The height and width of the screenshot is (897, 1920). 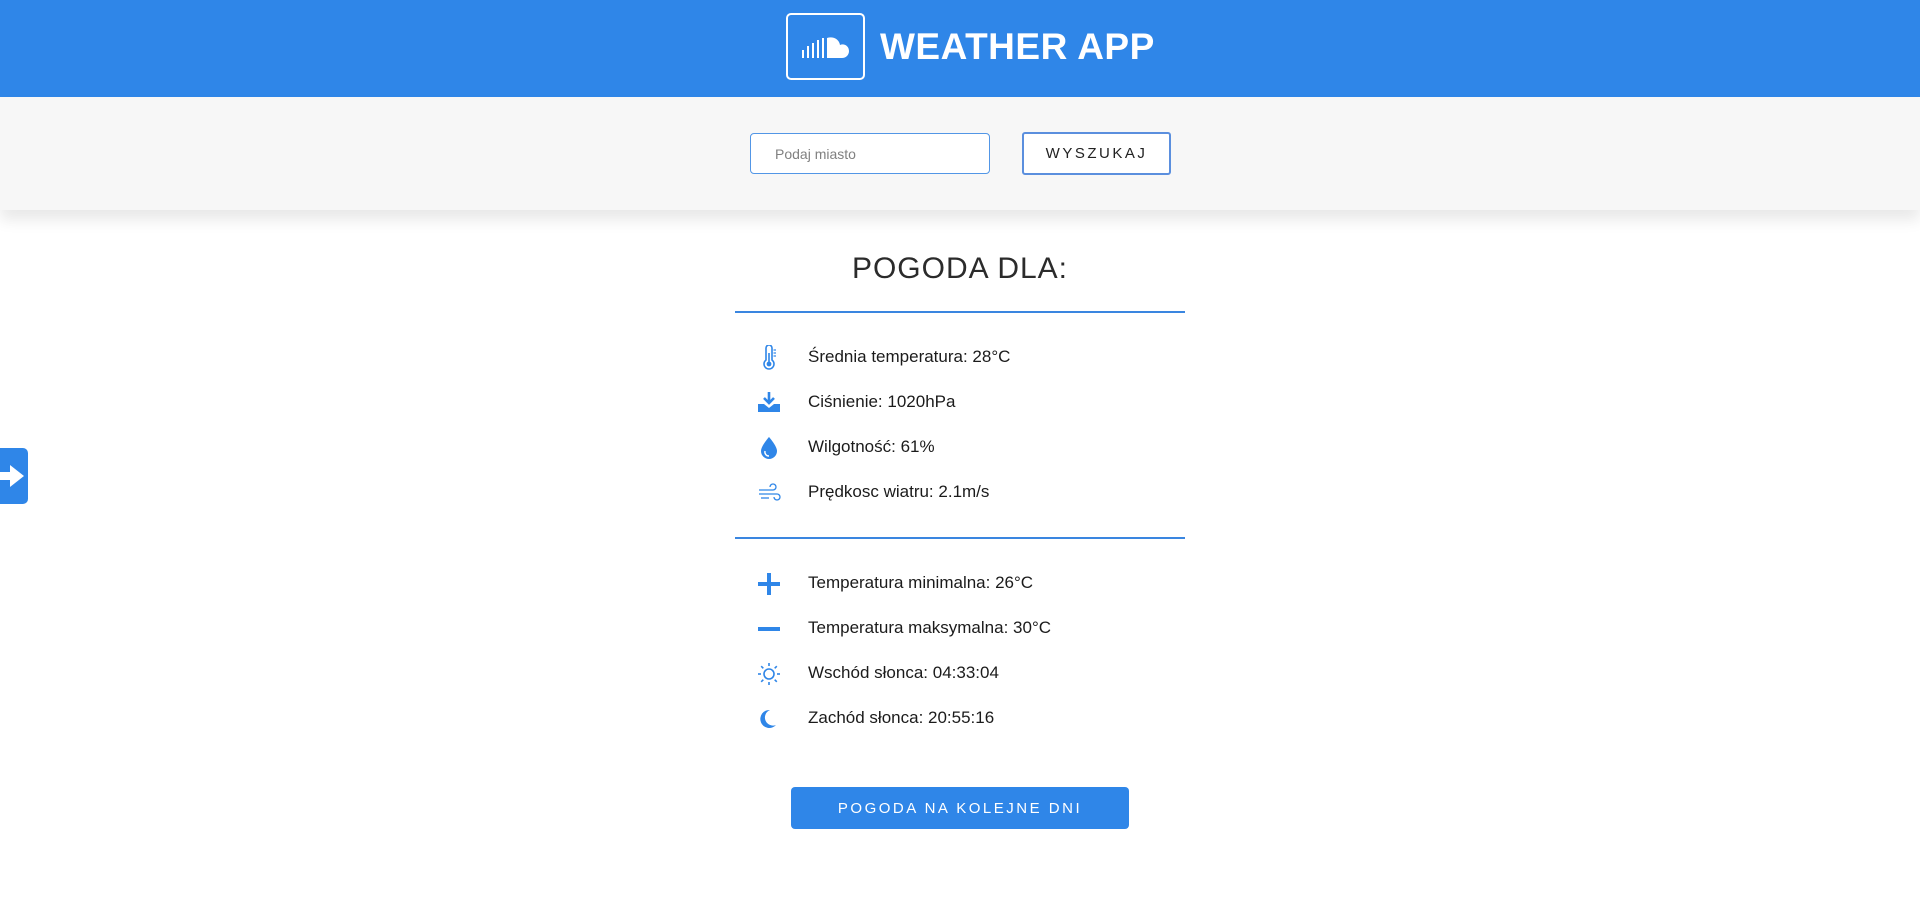 What do you see at coordinates (848, 401) in the screenshot?
I see `info-label: Ciśnienie:` at bounding box center [848, 401].